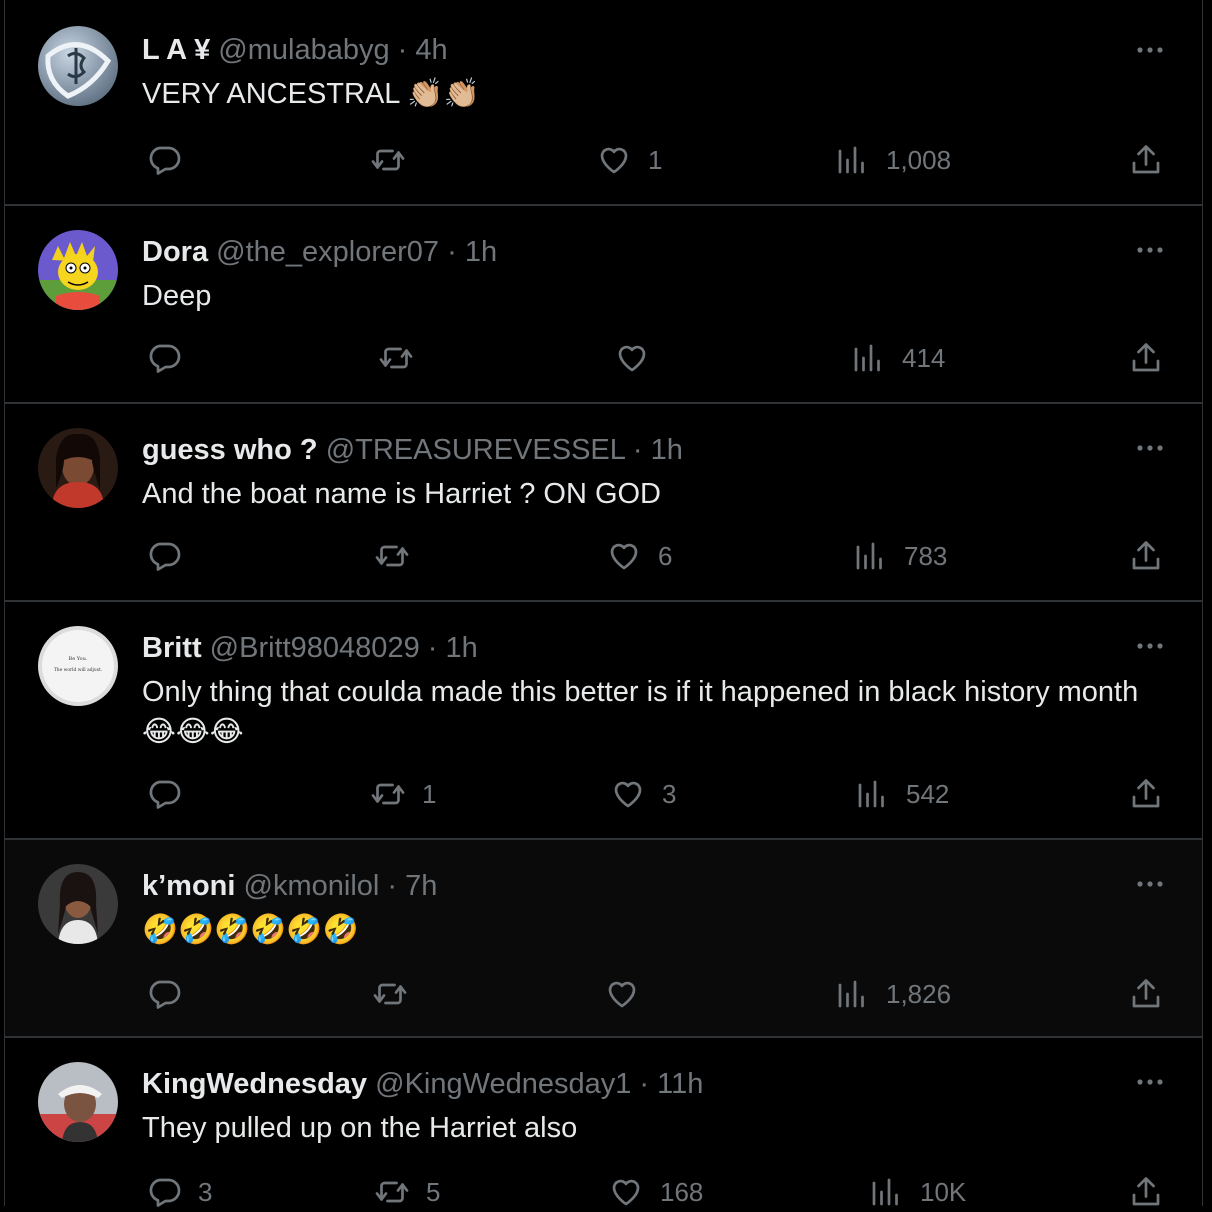 The width and height of the screenshot is (1212, 1212). What do you see at coordinates (421, 886) in the screenshot?
I see `timestamp: 7h` at bounding box center [421, 886].